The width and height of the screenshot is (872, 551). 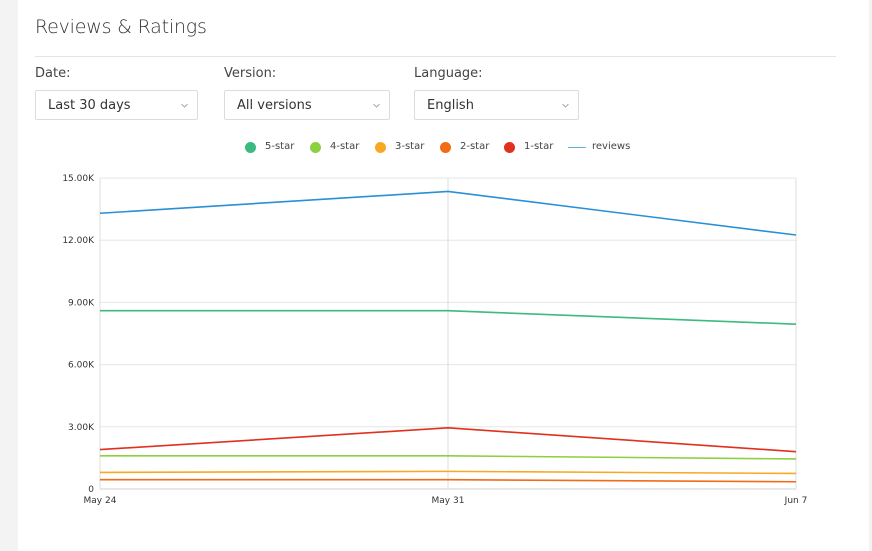 What do you see at coordinates (100, 501) in the screenshot?
I see `x-tick-label: May 24` at bounding box center [100, 501].